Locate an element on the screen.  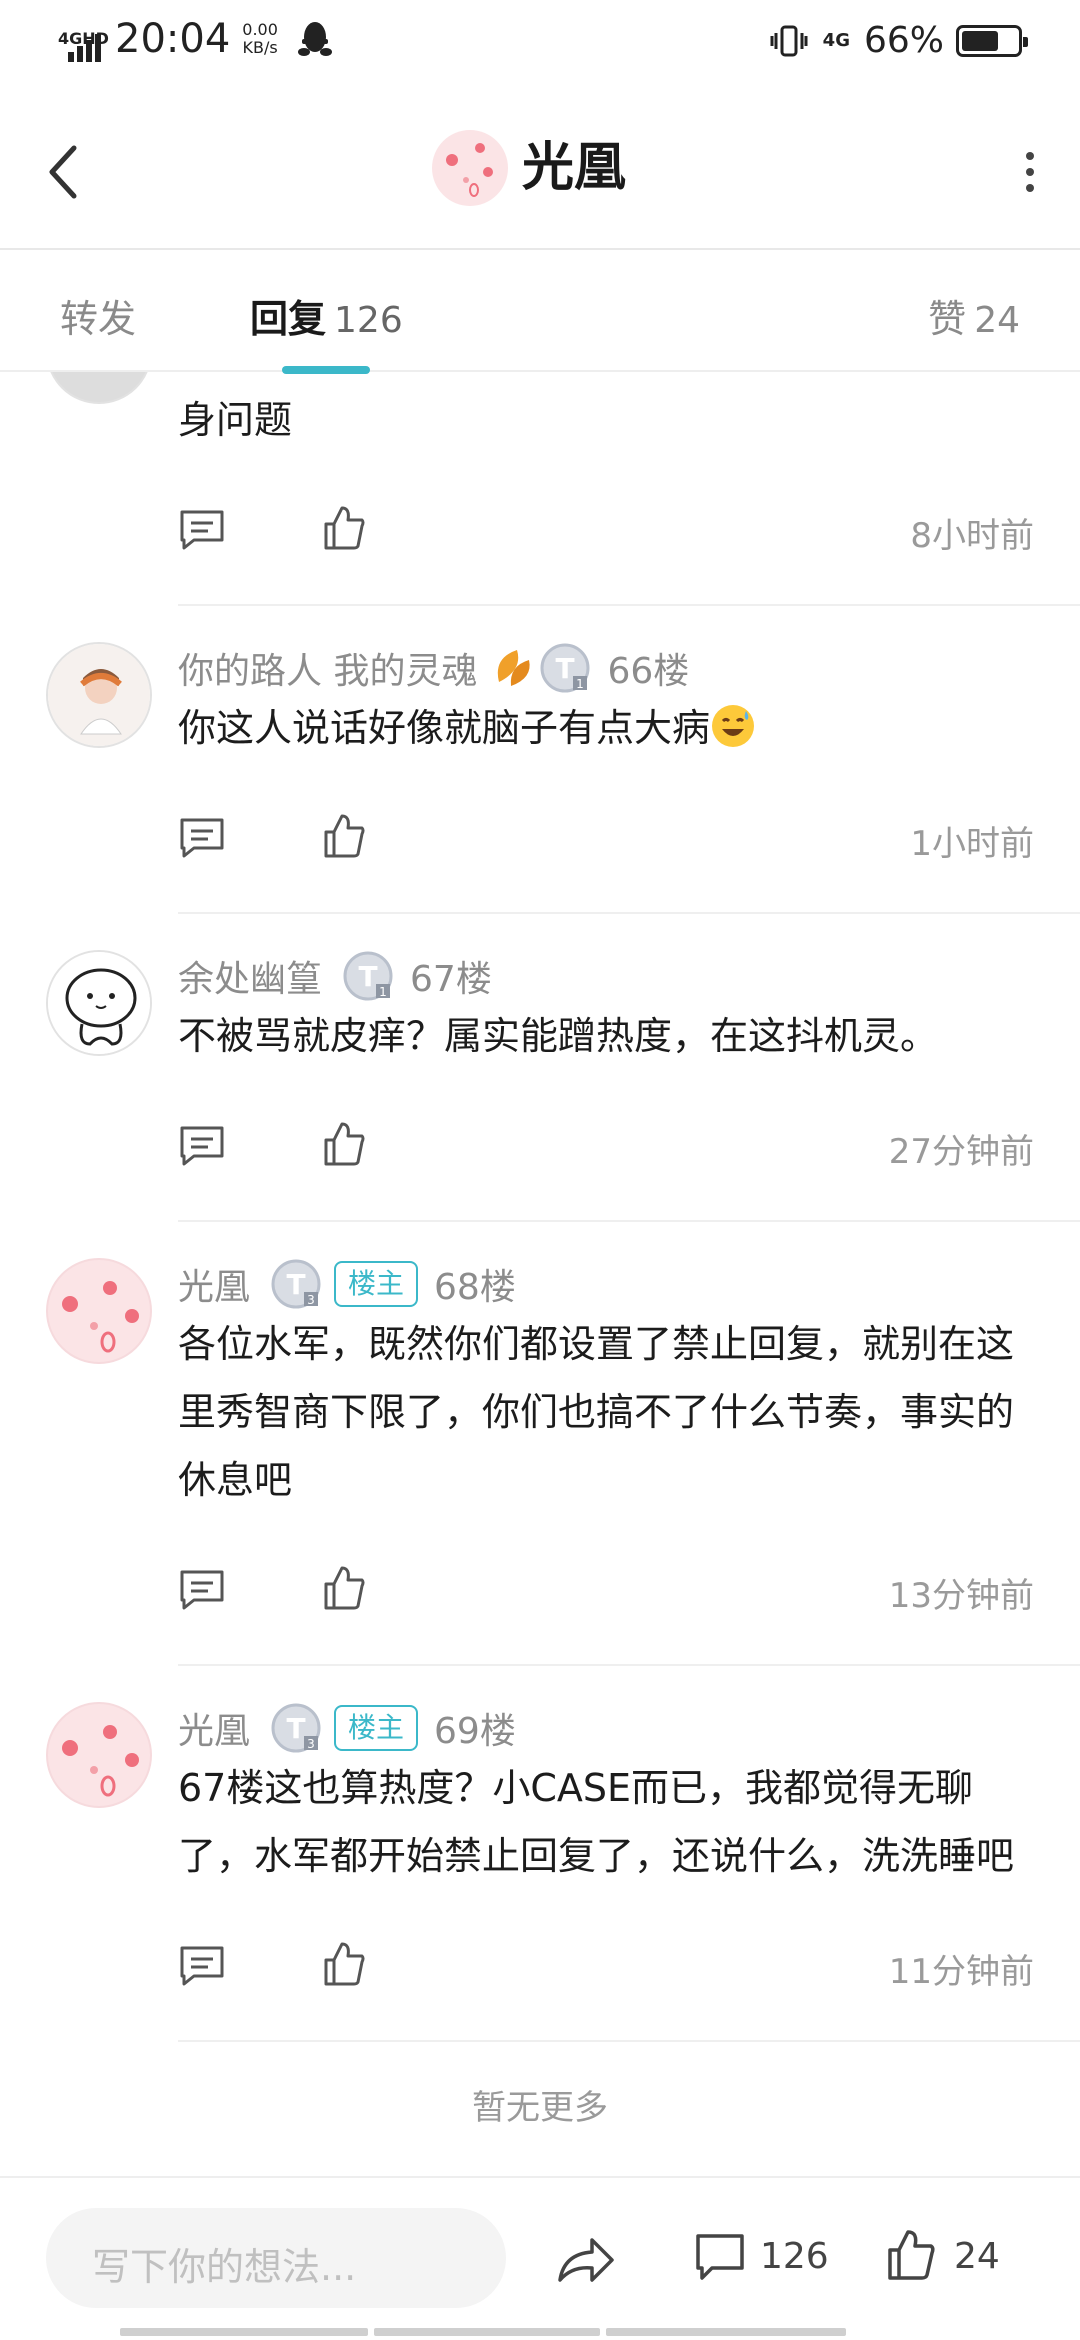
comment-text: 不被骂就皮痒？属实能蹭热度，在这抖机灵。 is located at coordinates (558, 1036).